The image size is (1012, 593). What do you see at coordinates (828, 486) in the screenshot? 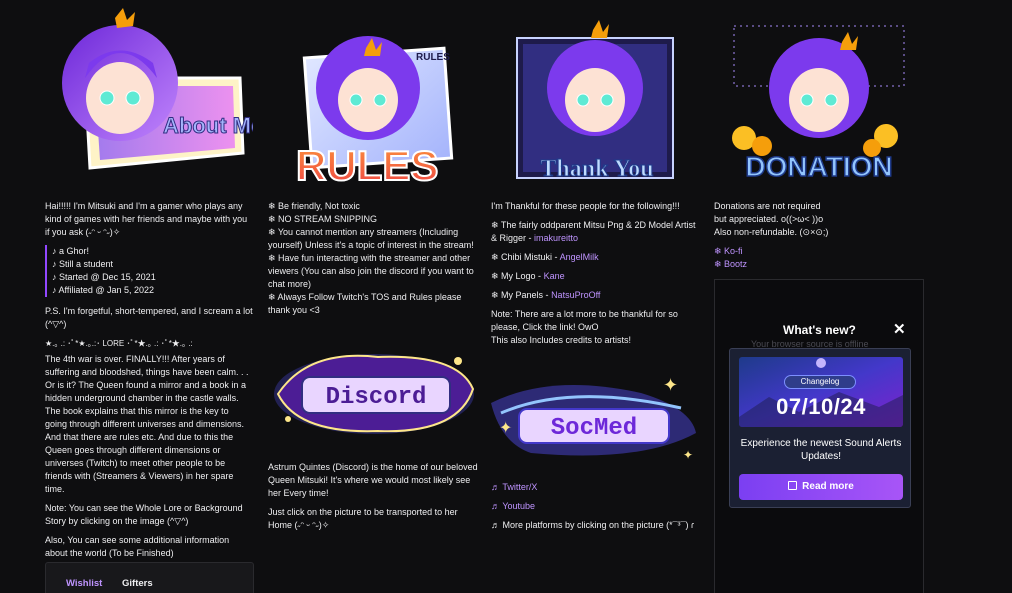
I see `read-more-label: Read more` at bounding box center [828, 486].